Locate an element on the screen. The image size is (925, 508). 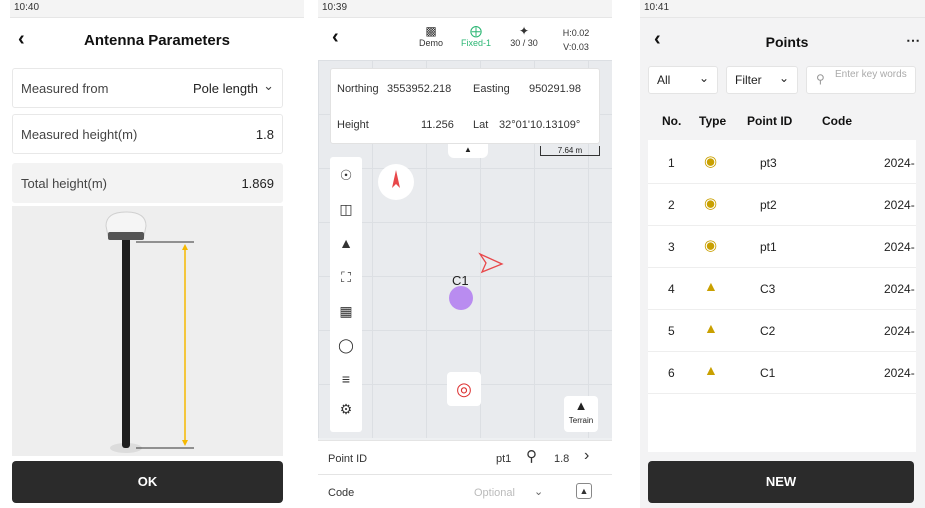
filter-label: Filter is located at coordinates (748, 80).